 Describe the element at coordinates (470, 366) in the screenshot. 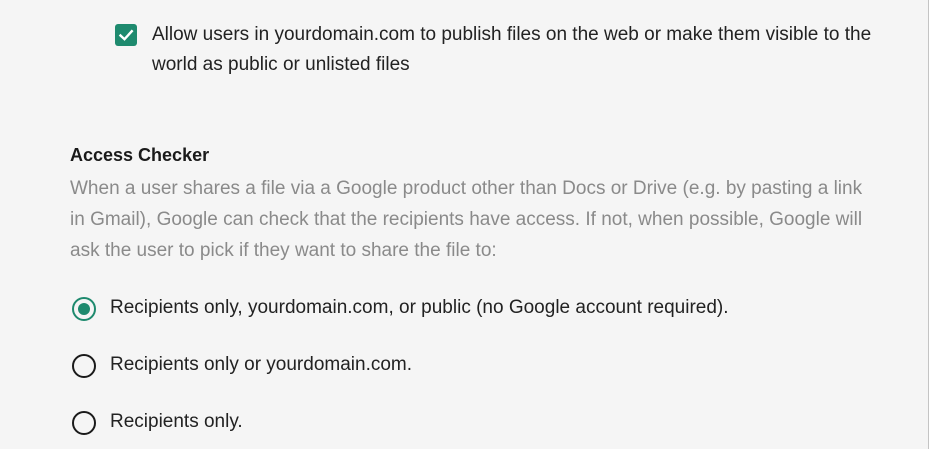

I see `radio-option-domain: Recipients only or yourdomain.com.` at that location.